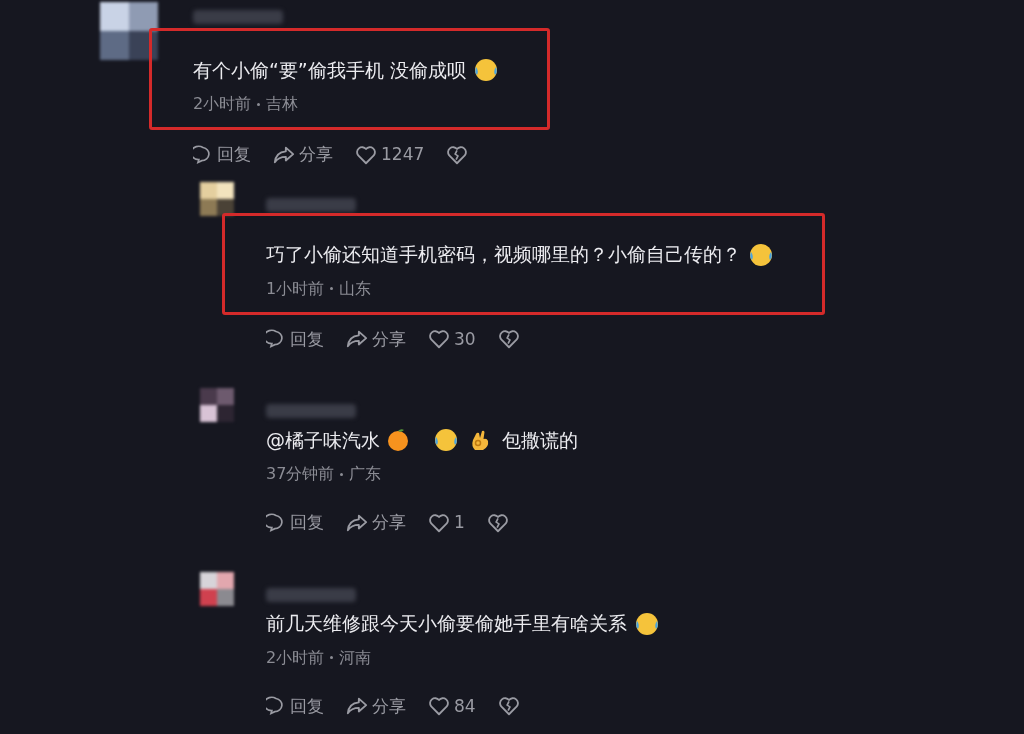  I want to click on like-button: 30, so click(452, 339).